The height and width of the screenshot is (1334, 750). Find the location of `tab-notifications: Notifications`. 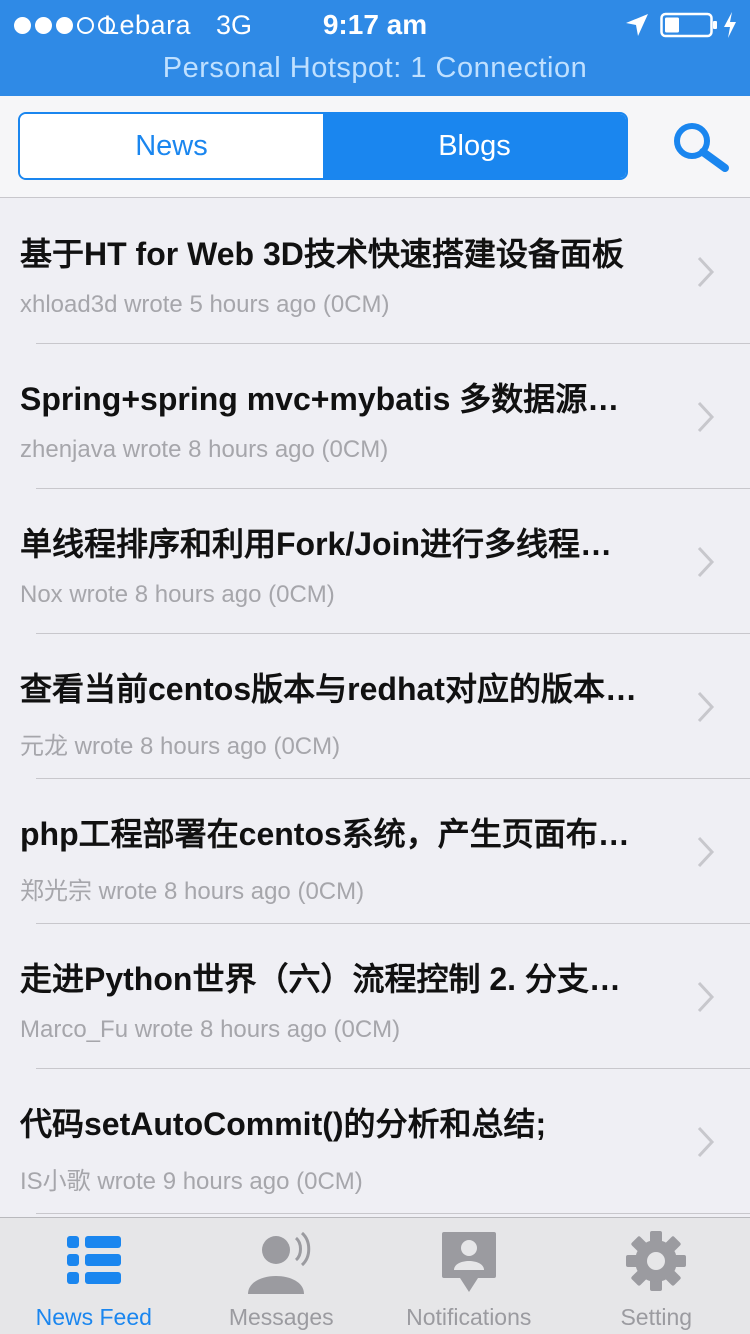

tab-notifications: Notifications is located at coordinates (469, 1276).